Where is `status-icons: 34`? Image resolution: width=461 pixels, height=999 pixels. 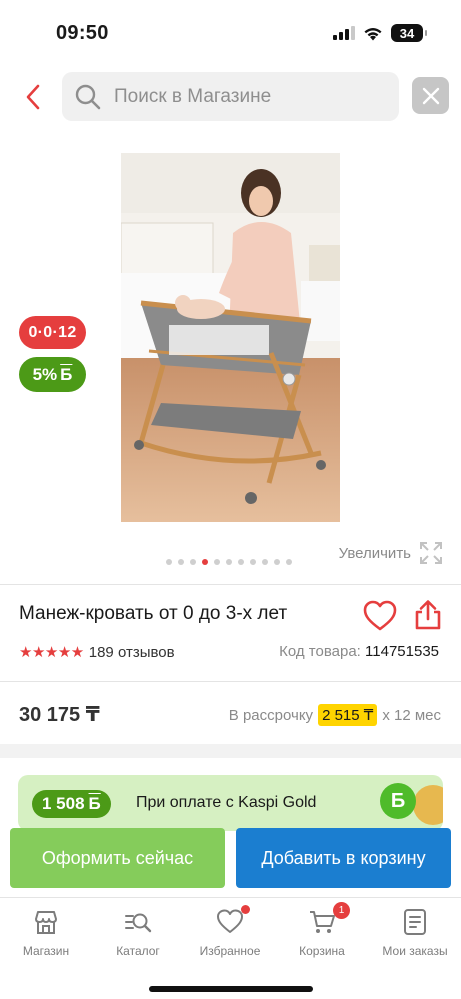 status-icons: 34 is located at coordinates (380, 33).